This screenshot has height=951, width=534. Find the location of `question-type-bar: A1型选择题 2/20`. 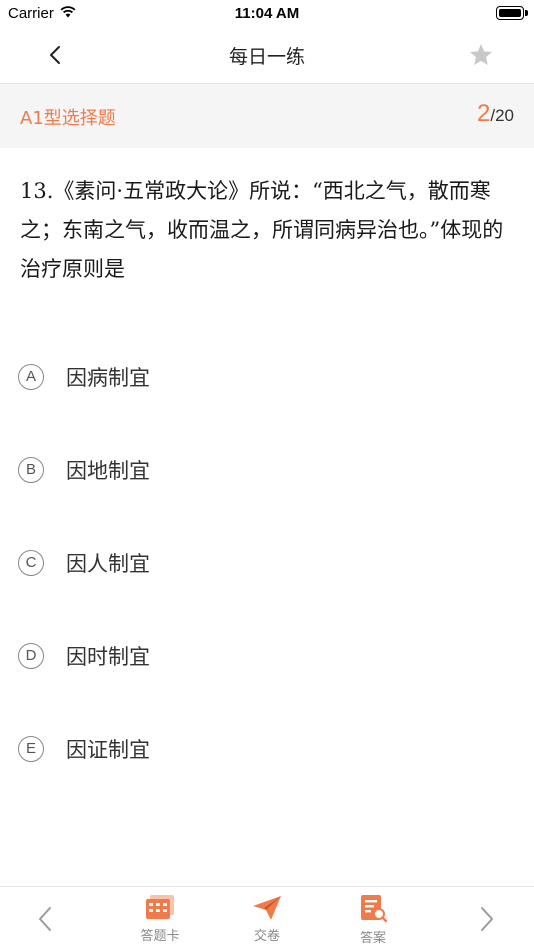

question-type-bar: A1型选择题 2/20 is located at coordinates (267, 116).